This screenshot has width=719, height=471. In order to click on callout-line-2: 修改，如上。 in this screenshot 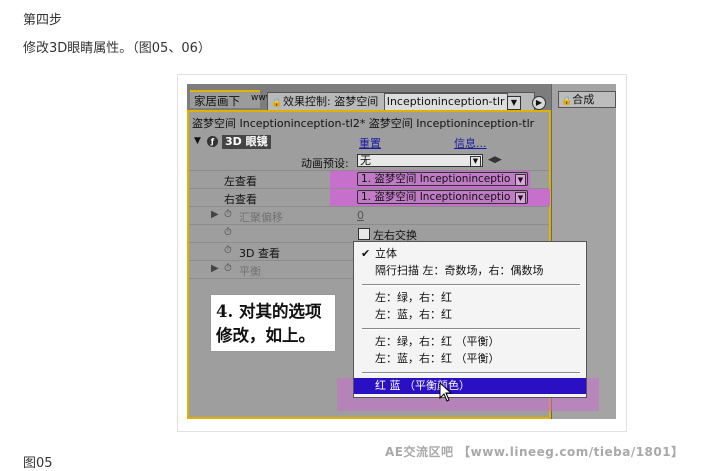, I will do `click(265, 335)`.